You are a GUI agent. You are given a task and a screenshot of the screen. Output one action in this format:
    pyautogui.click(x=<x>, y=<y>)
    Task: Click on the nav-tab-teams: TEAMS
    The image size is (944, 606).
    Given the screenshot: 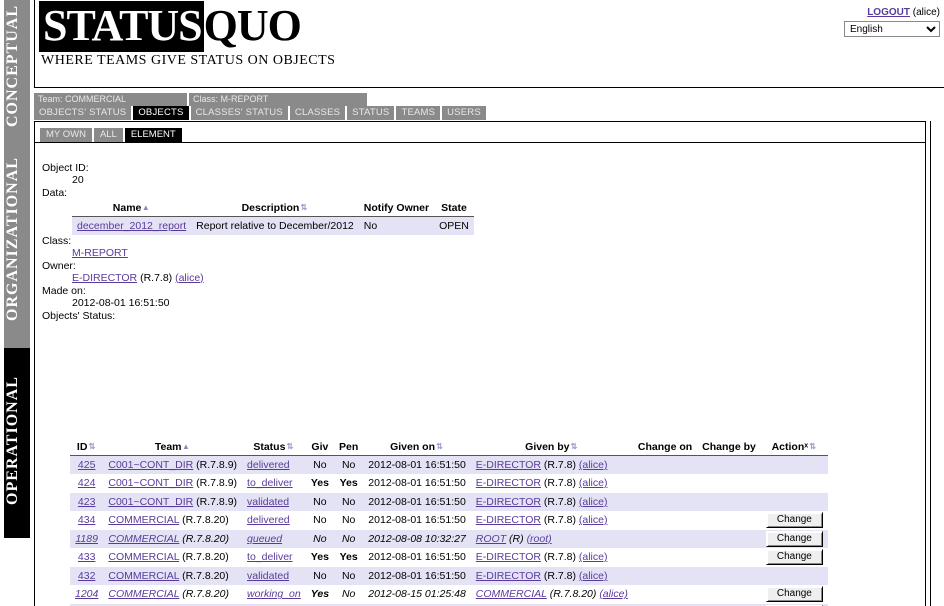 What is the action you would take?
    pyautogui.click(x=419, y=113)
    